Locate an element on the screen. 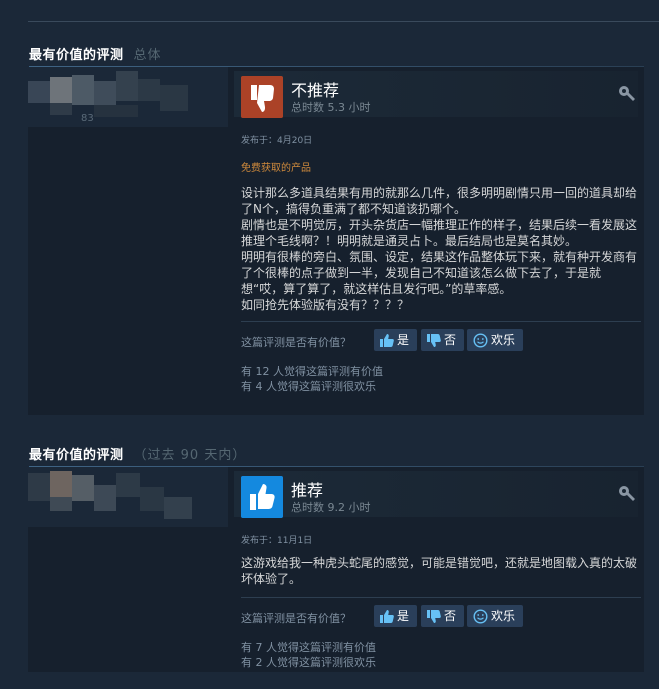 Image resolution: width=659 pixels, height=689 pixels. funny-count: 有 2 人觉得这篇评测很欢乐 is located at coordinates (308, 662).